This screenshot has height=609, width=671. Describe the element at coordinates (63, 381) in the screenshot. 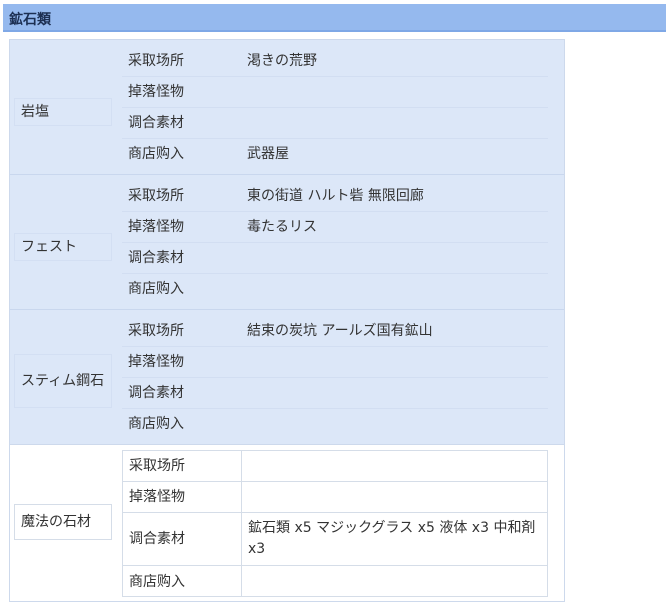

I see `item-name: スティム鋼石` at that location.